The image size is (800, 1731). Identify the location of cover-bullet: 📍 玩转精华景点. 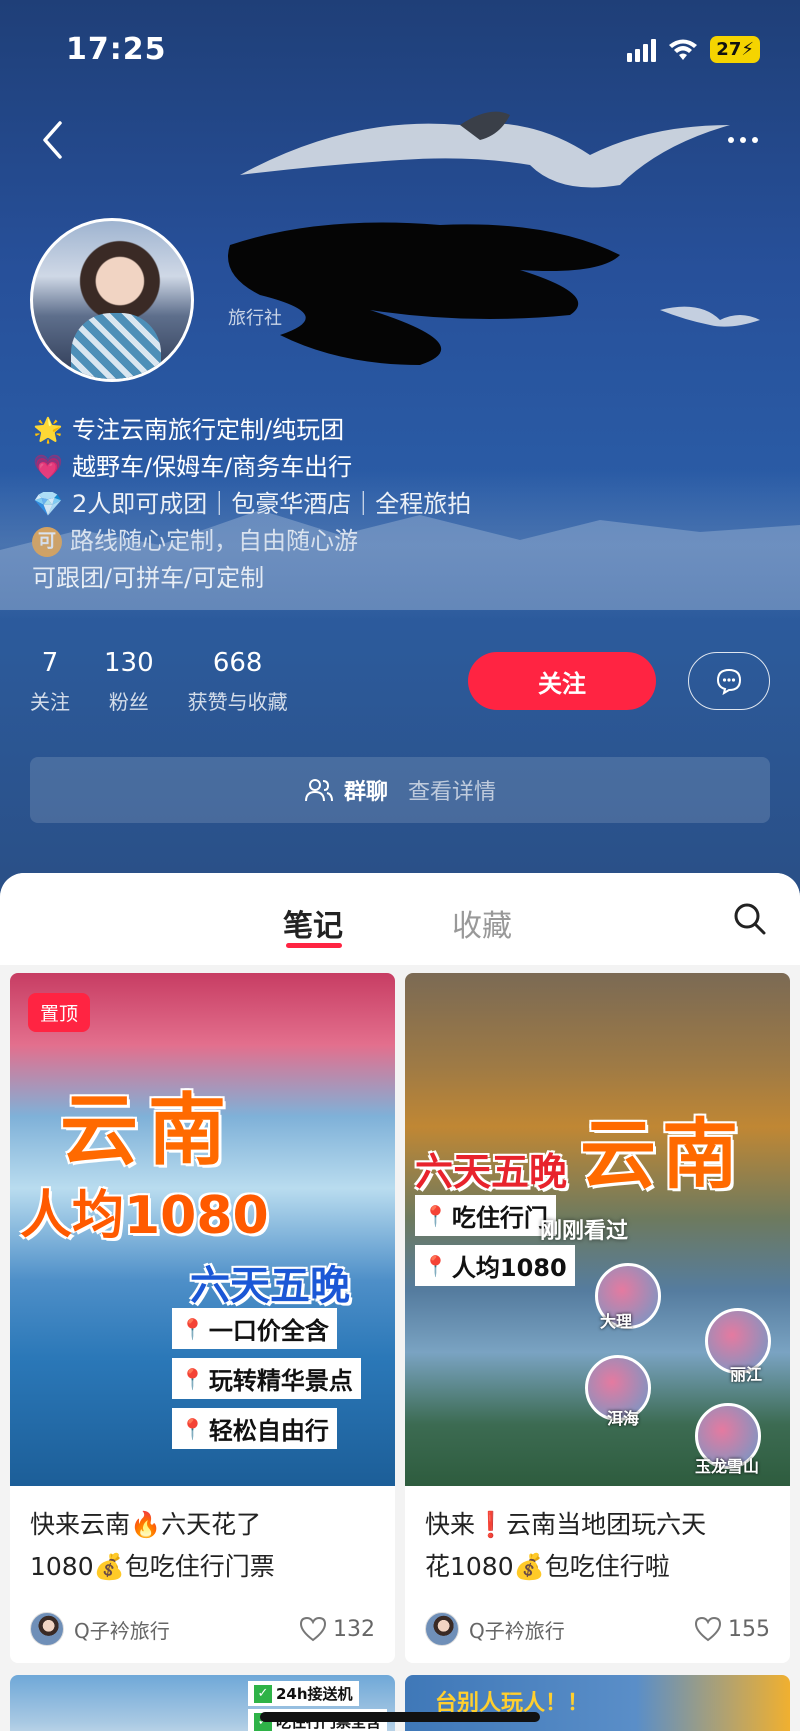
(266, 1378).